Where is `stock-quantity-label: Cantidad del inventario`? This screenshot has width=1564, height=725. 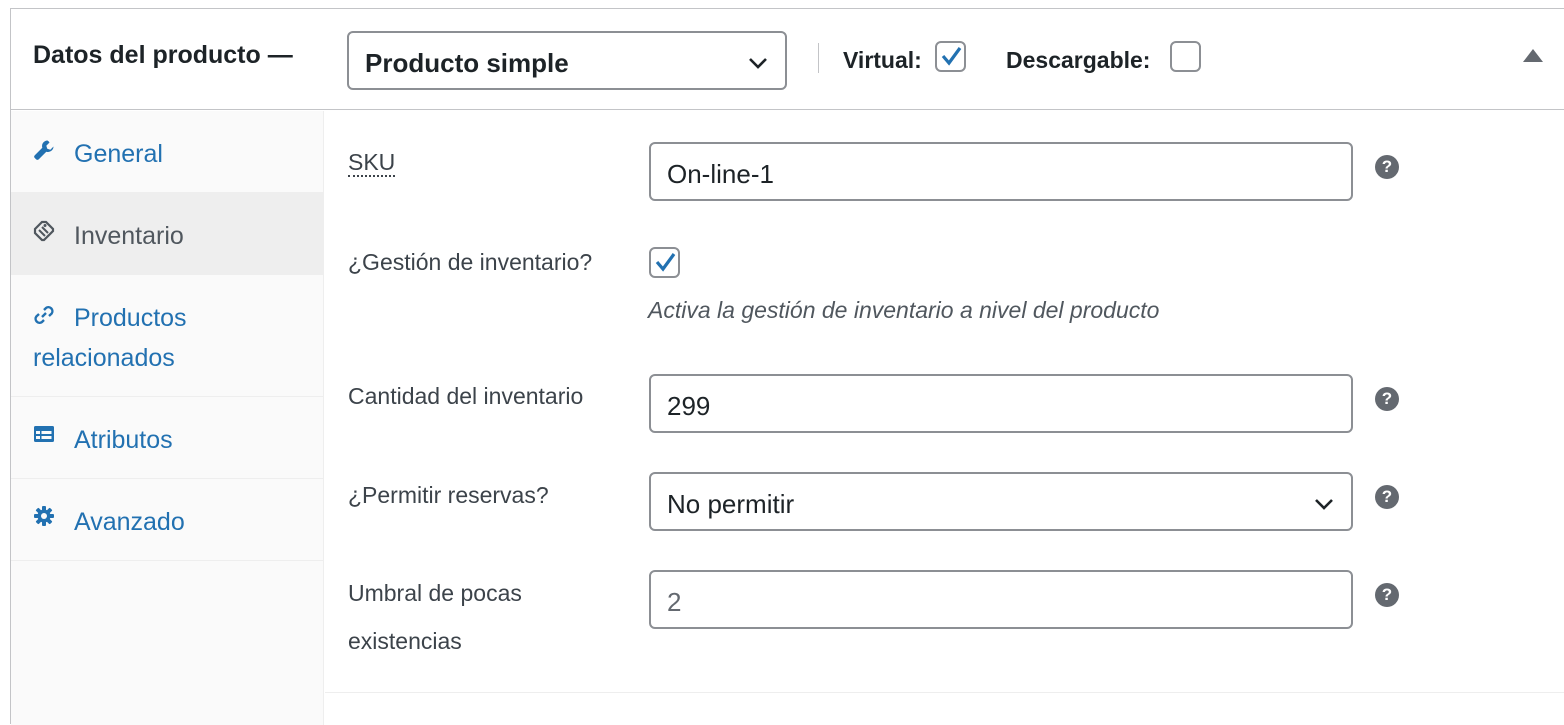 stock-quantity-label: Cantidad del inventario is located at coordinates (466, 396).